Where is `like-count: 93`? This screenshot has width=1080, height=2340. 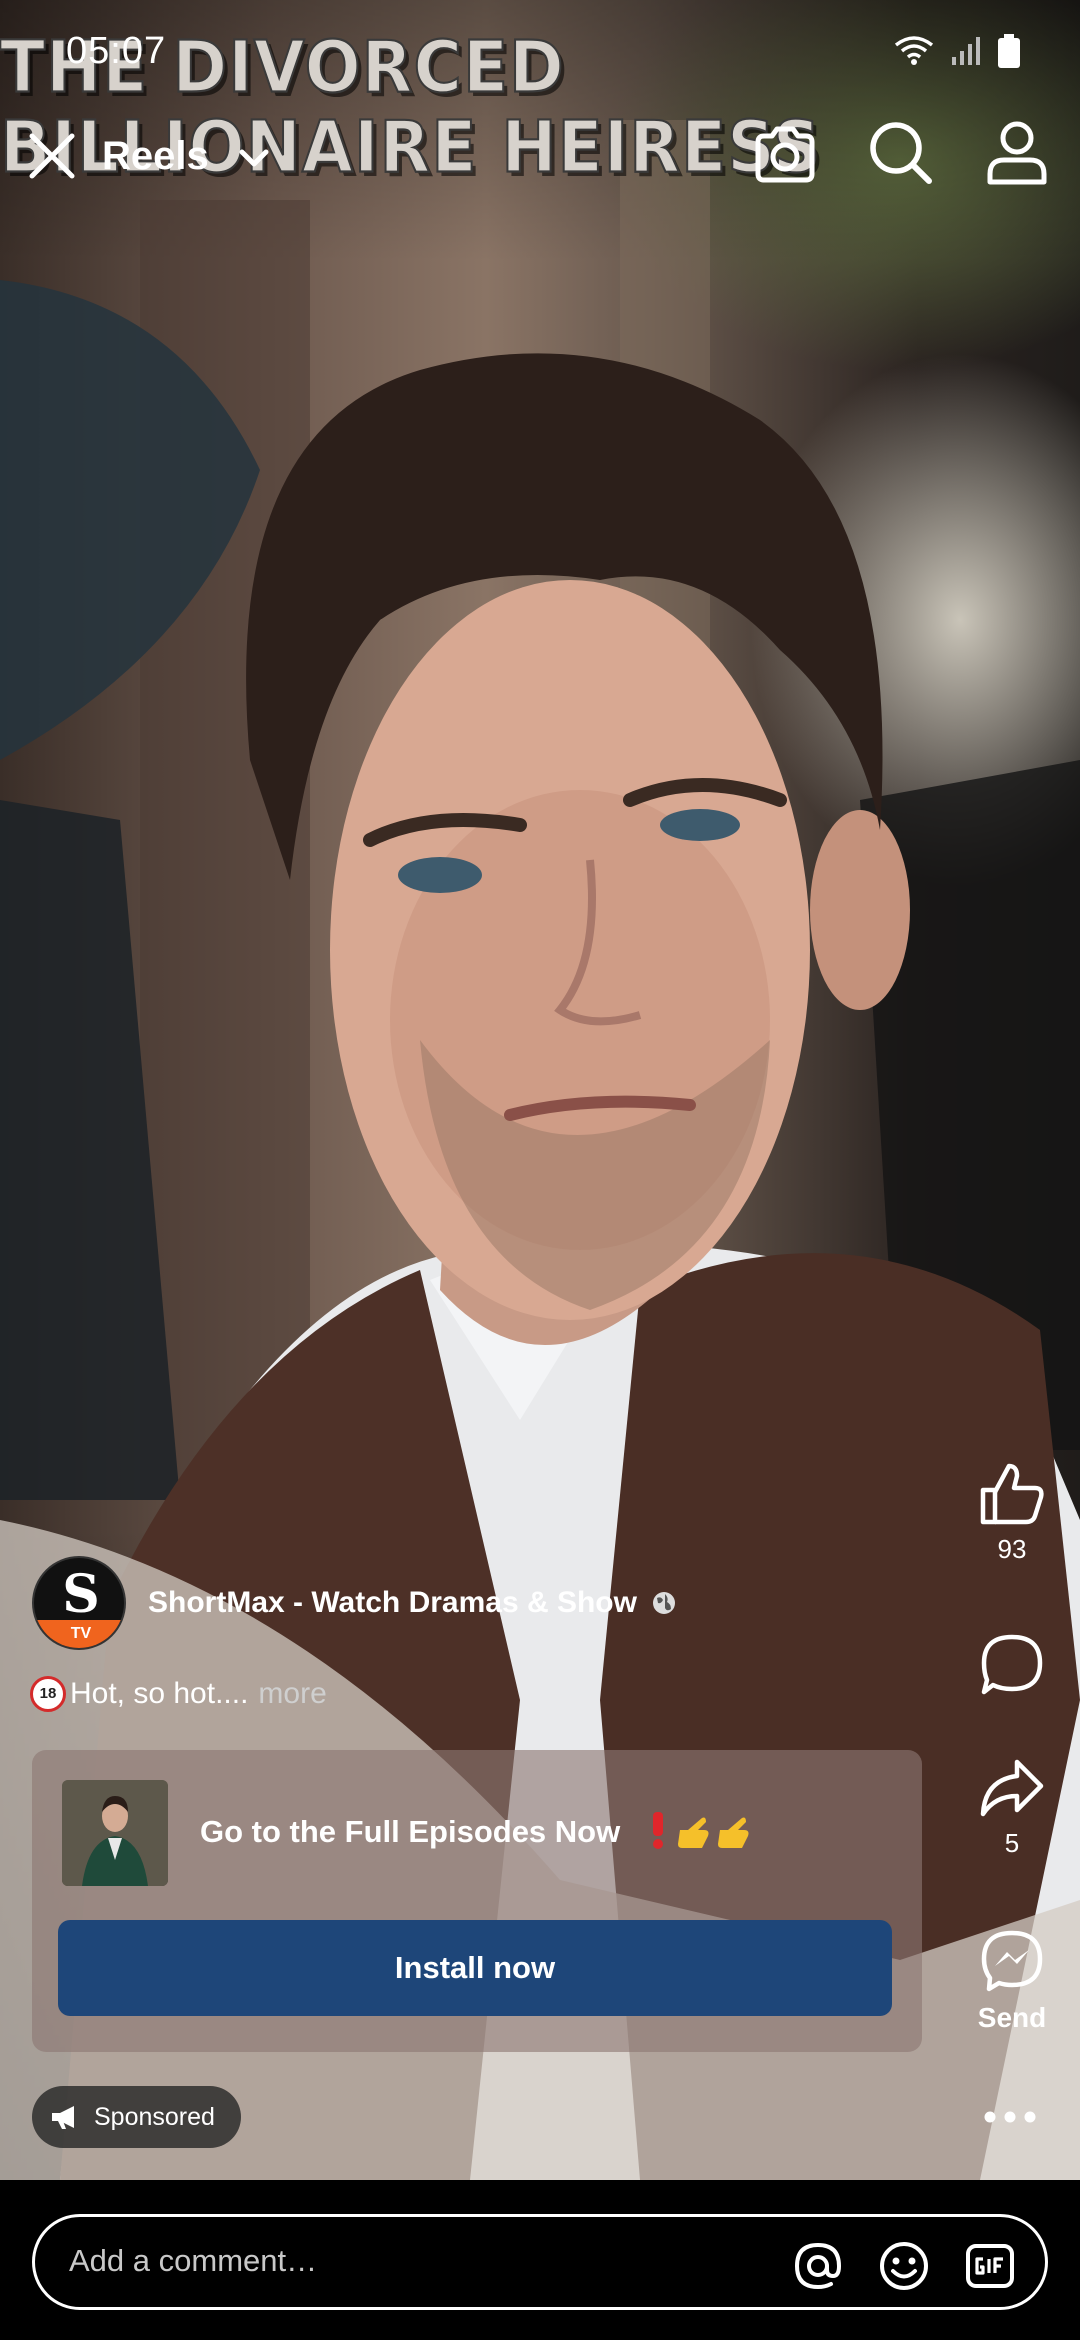 like-count: 93 is located at coordinates (1012, 1549).